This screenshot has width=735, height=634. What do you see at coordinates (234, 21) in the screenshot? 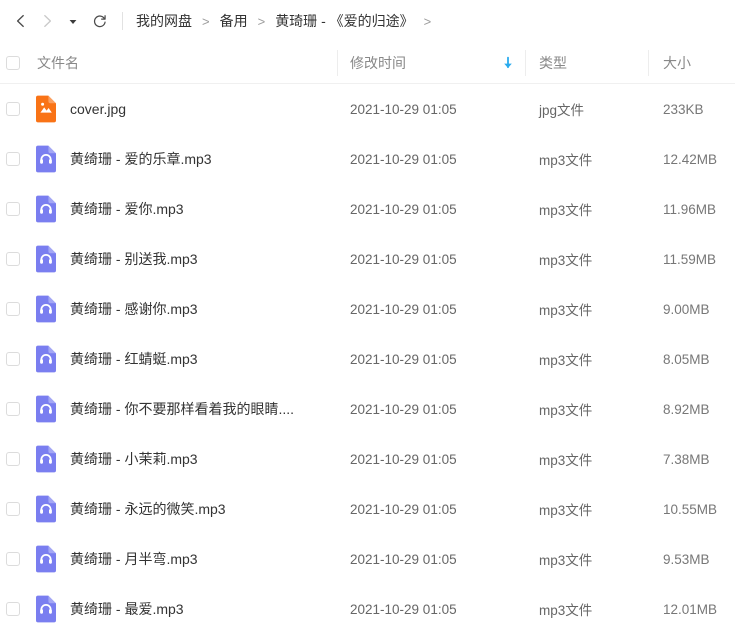
I see `breadcrumb-item-backup: 备用` at bounding box center [234, 21].